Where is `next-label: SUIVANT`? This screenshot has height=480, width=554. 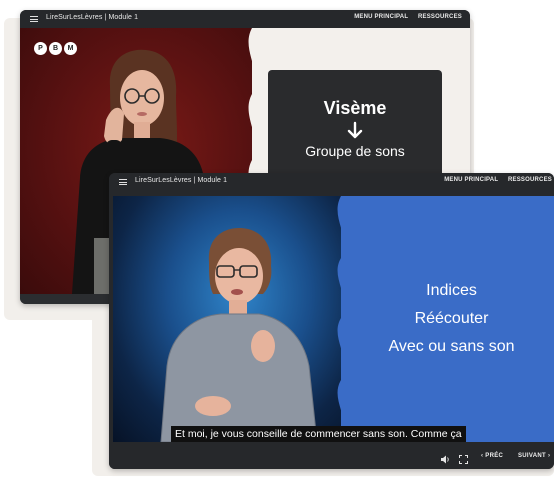 next-label: SUIVANT is located at coordinates (532, 456).